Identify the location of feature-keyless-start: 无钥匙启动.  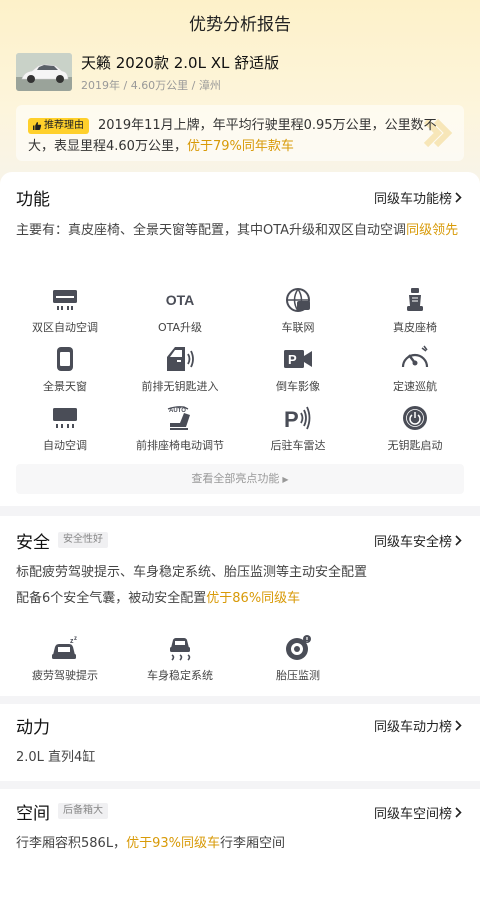
(415, 428).